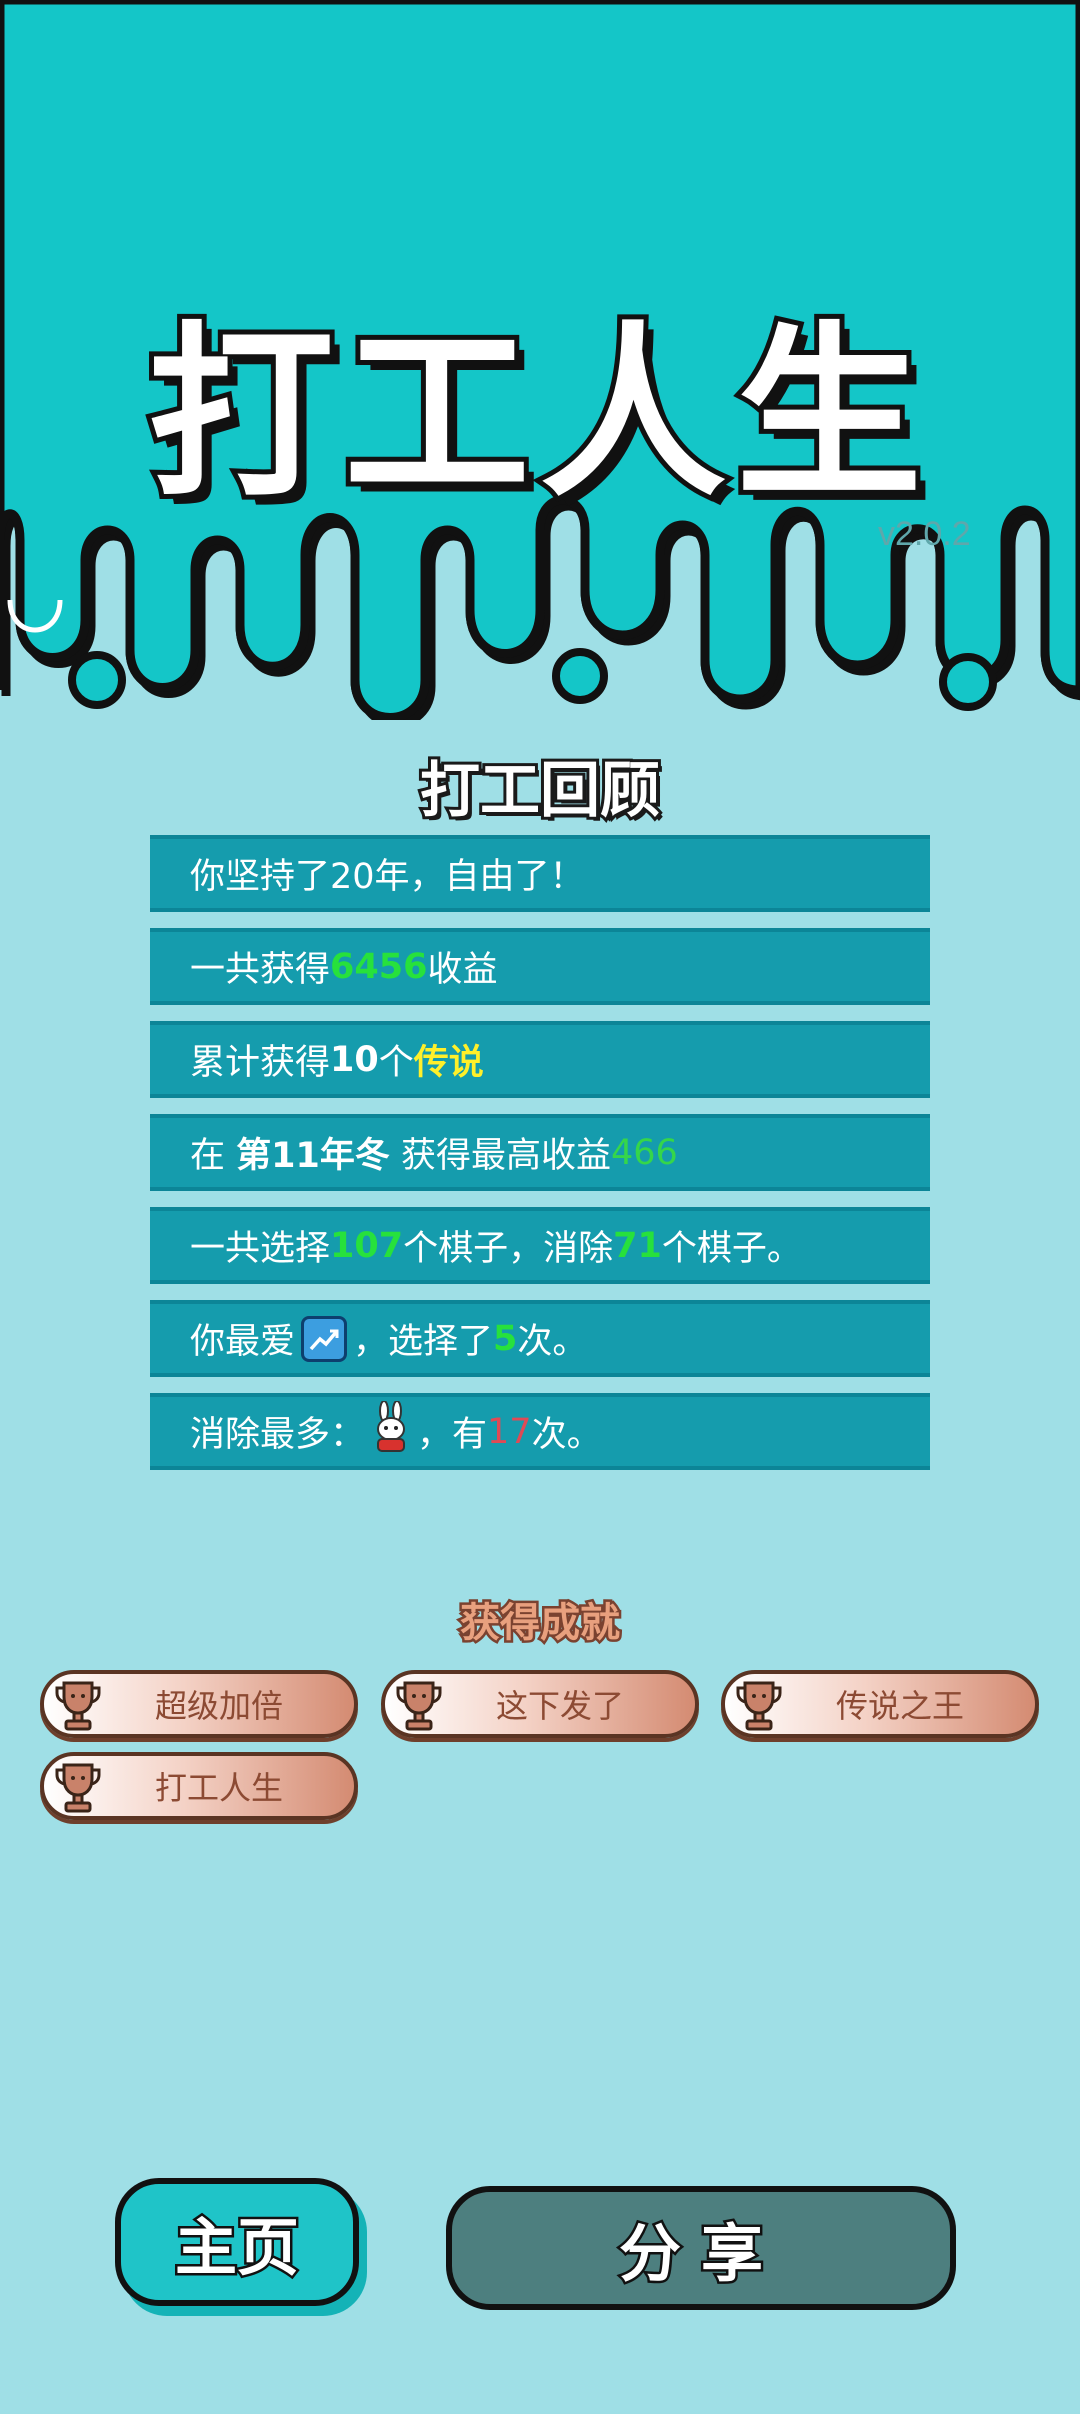  What do you see at coordinates (448, 1063) in the screenshot?
I see `rarity-label: 传说` at bounding box center [448, 1063].